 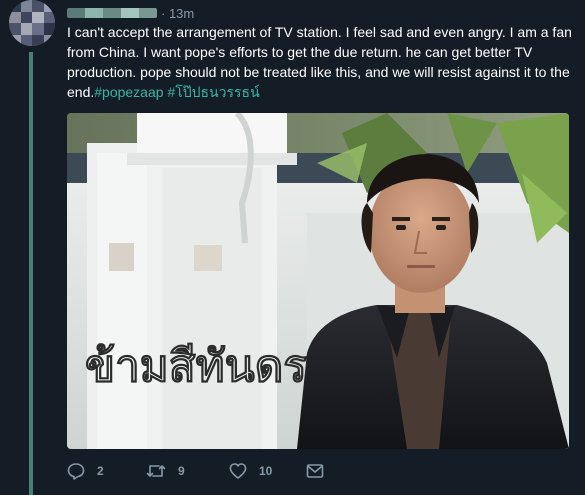 What do you see at coordinates (32, 23) in the screenshot?
I see `avatar` at bounding box center [32, 23].